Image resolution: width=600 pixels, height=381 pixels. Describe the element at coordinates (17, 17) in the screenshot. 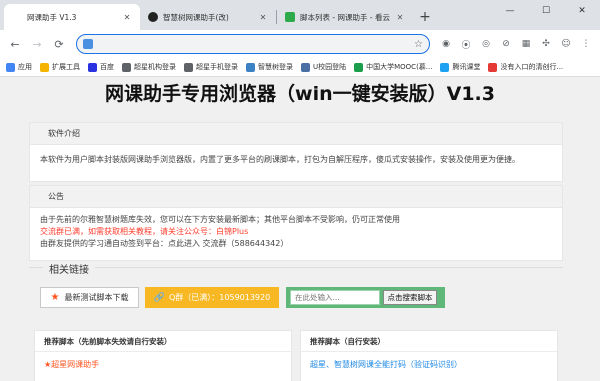

I see `page-icon` at that location.